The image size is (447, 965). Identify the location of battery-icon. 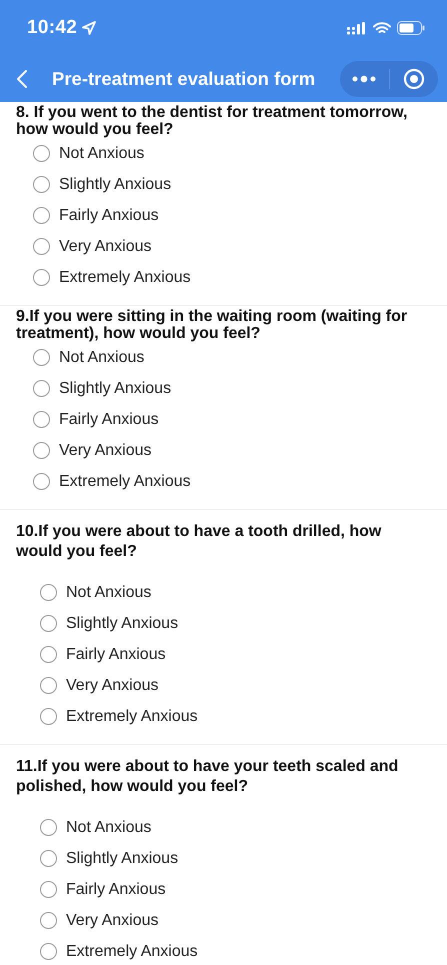
(411, 28).